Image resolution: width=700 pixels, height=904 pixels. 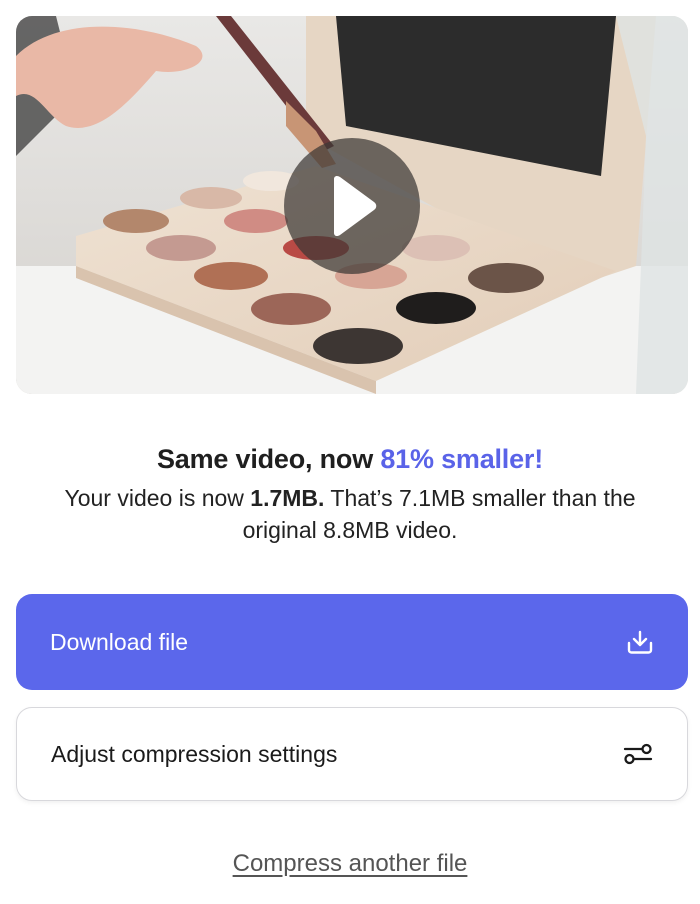 What do you see at coordinates (352, 642) in the screenshot?
I see `download-button: Download file` at bounding box center [352, 642].